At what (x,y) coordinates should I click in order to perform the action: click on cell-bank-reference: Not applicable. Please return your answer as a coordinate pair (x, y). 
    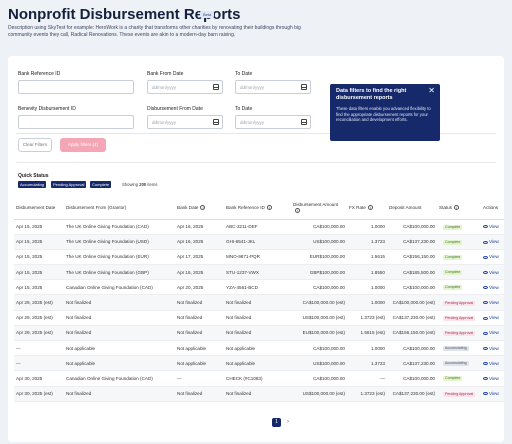
    Looking at the image, I should click on (257, 363).